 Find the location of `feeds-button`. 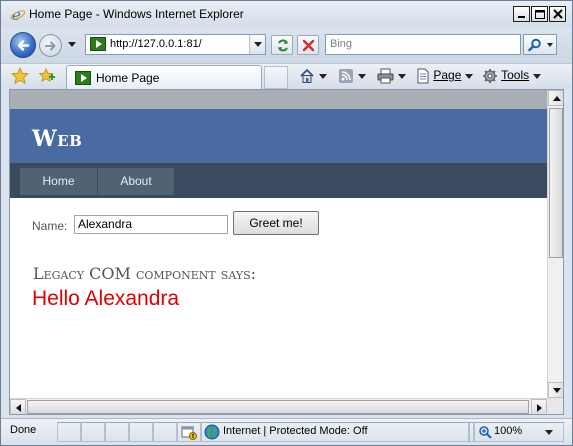

feeds-button is located at coordinates (352, 77).